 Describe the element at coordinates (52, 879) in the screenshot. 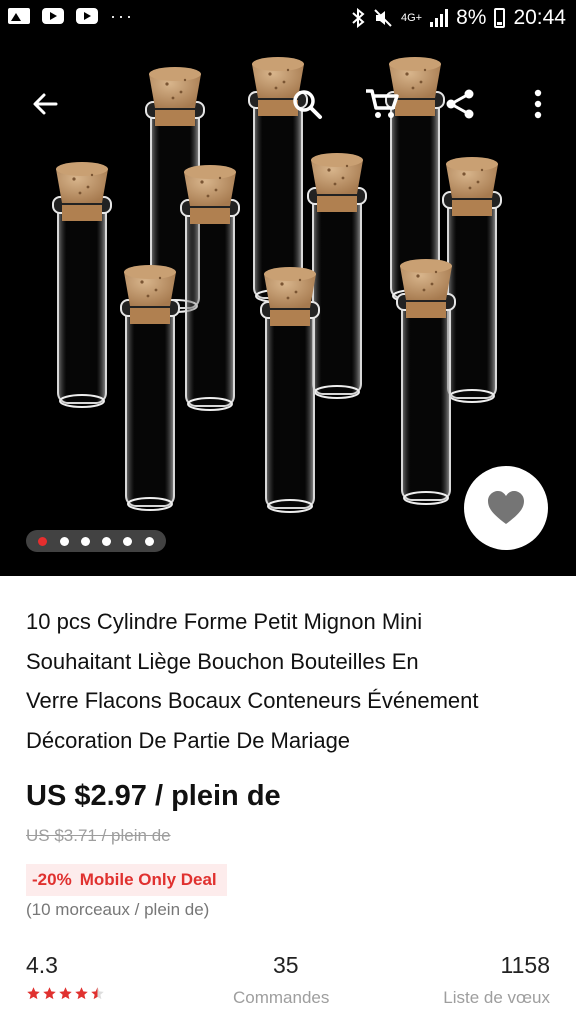

I see `discount-percent: -20%` at that location.